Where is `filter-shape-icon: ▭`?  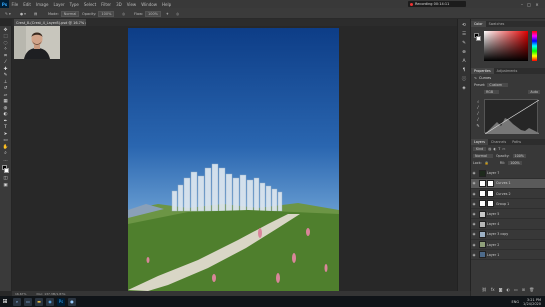
filter-shape-icon: ▭ is located at coordinates (503, 149).